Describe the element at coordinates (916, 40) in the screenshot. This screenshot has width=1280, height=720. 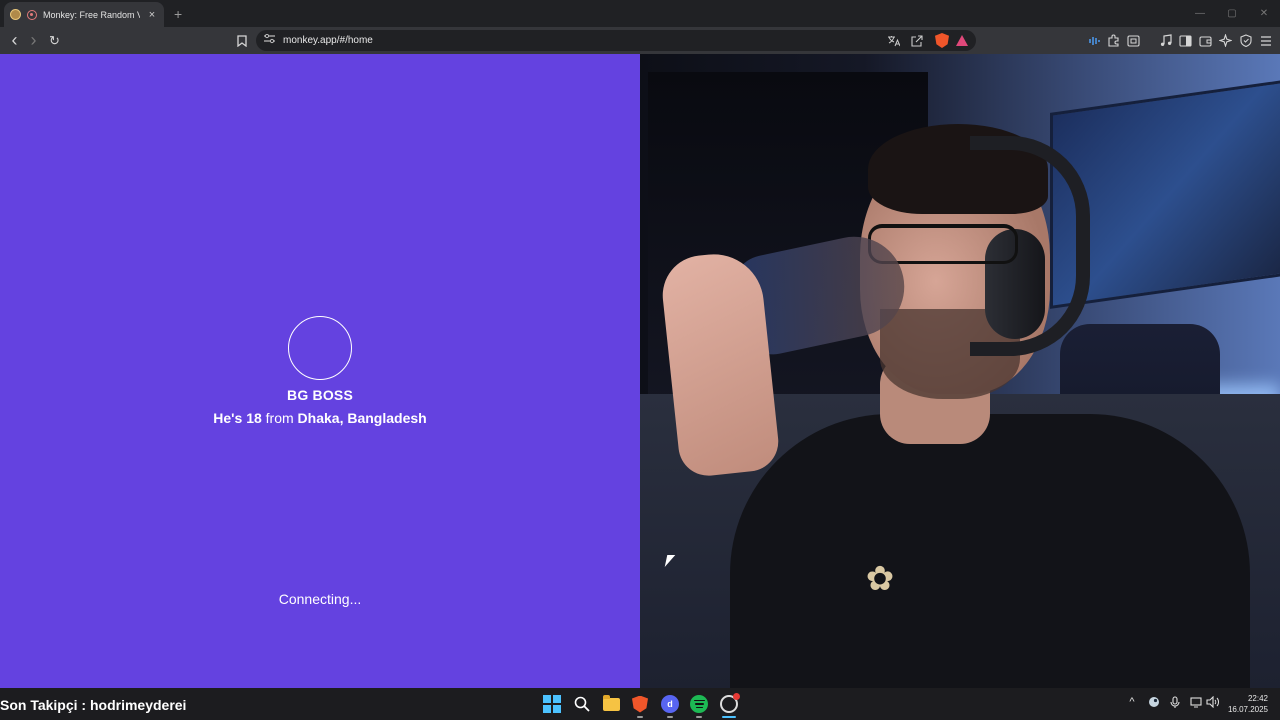
I see `share-icon` at that location.